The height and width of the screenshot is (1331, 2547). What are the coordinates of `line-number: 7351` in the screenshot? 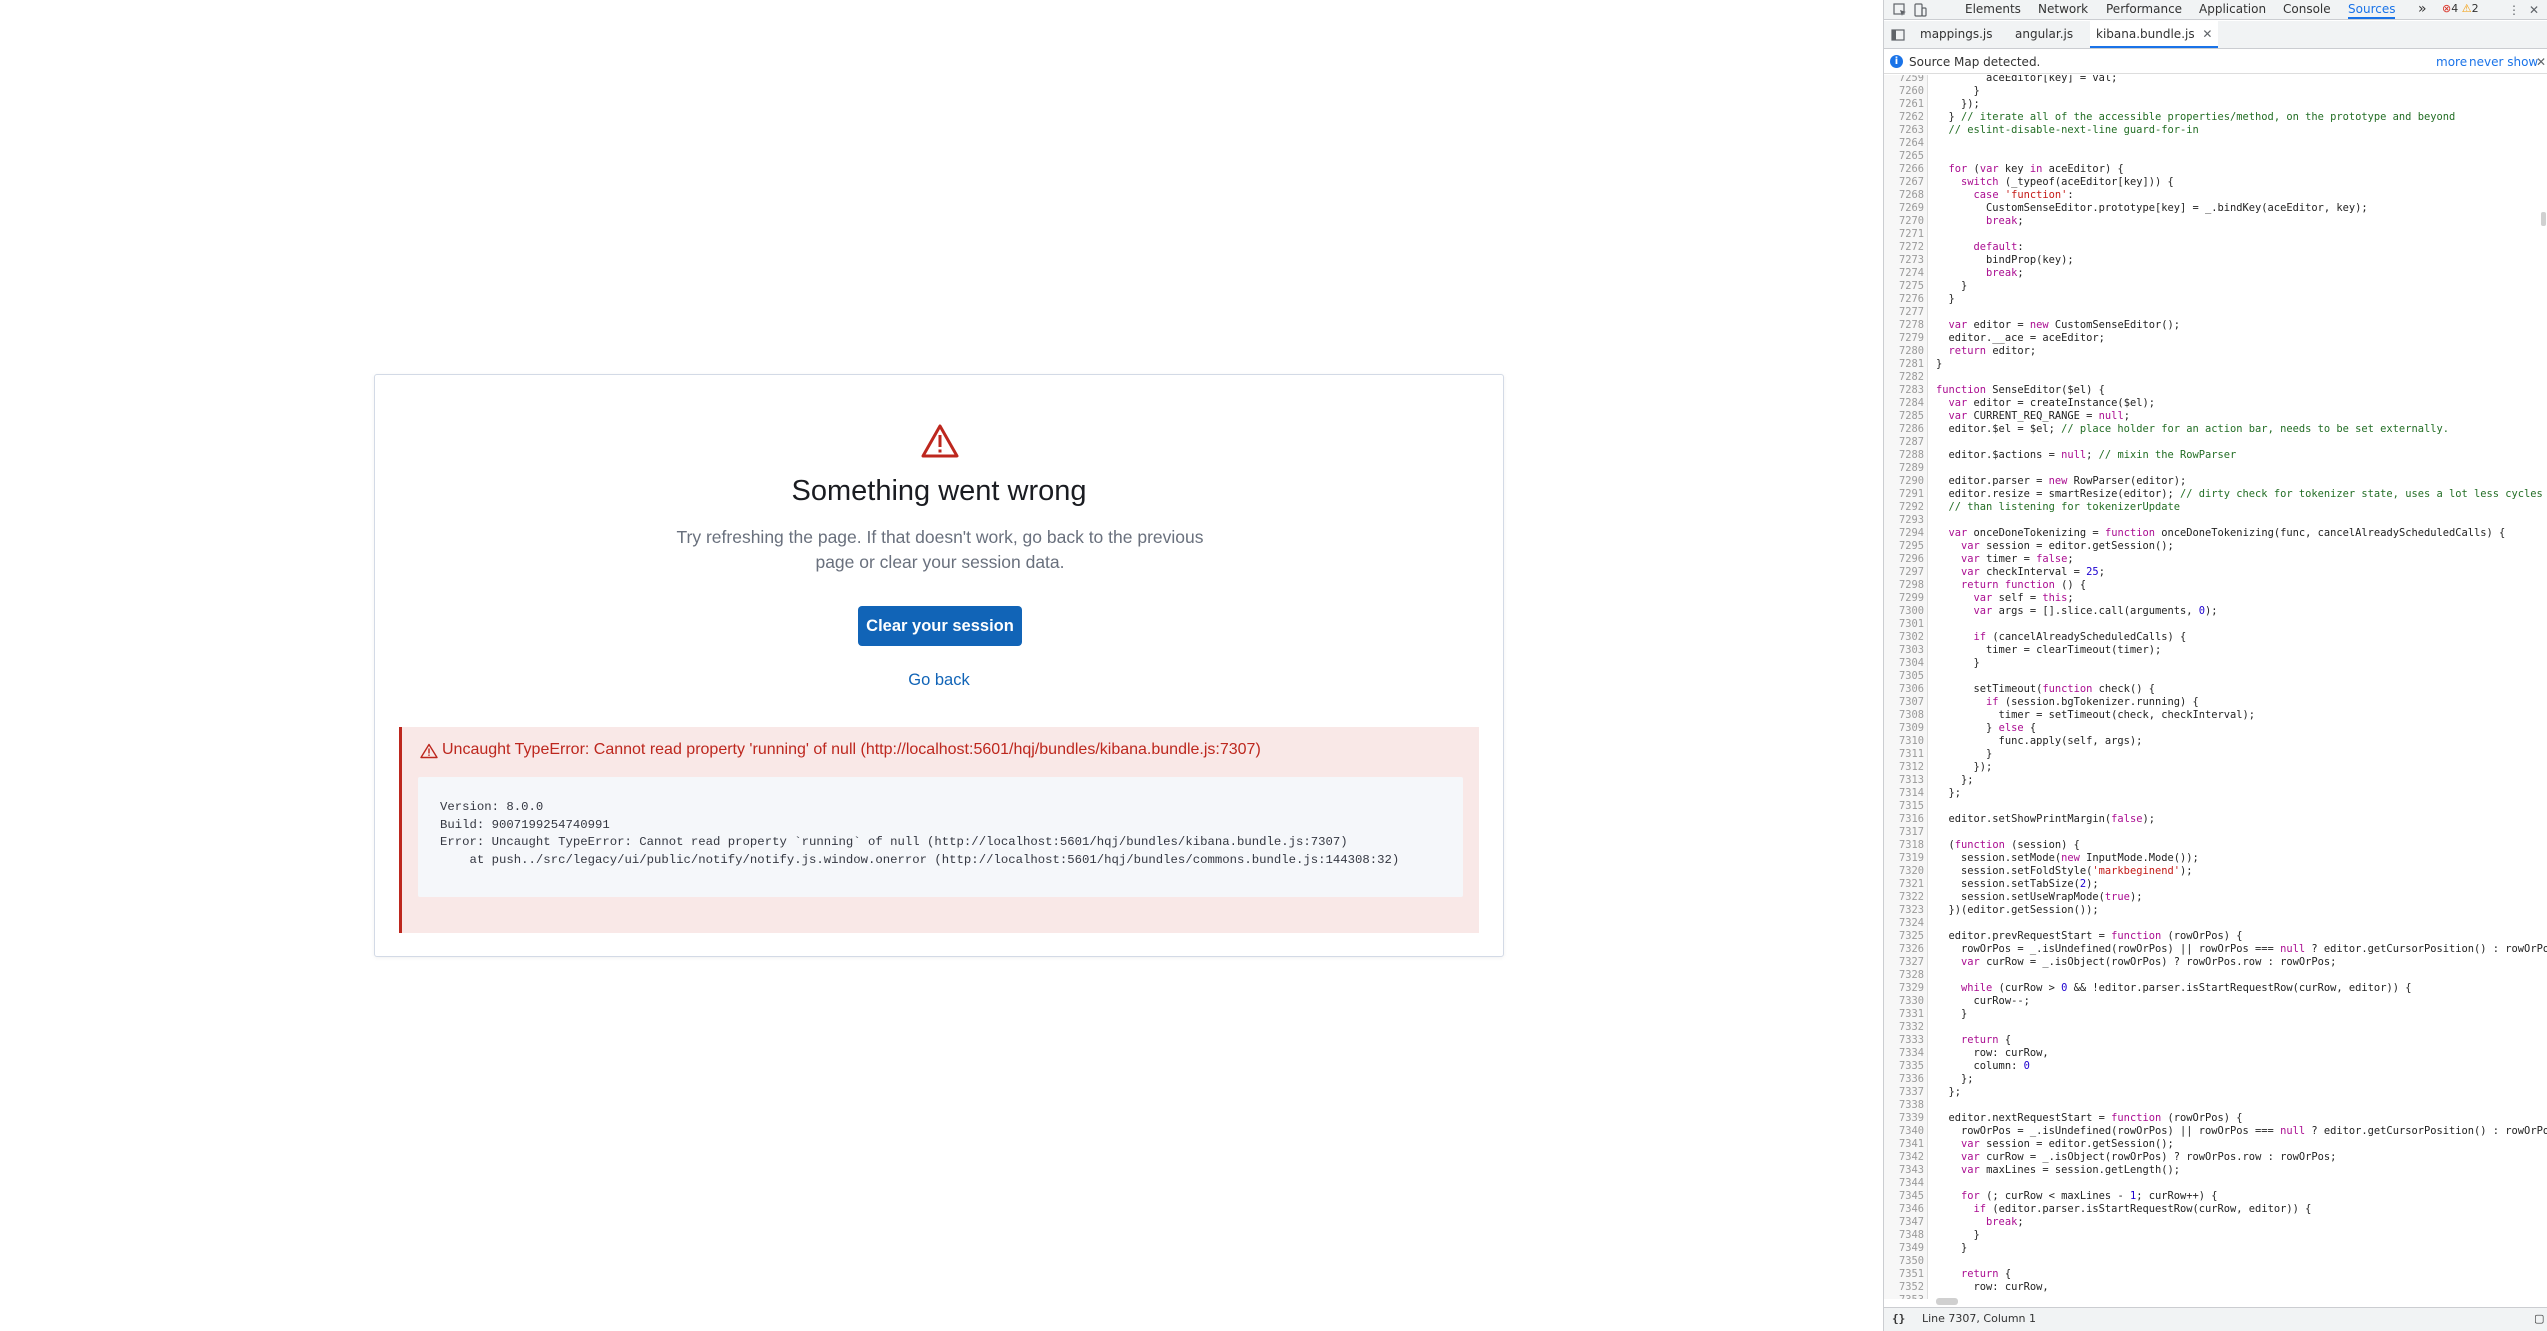 It's located at (1904, 1274).